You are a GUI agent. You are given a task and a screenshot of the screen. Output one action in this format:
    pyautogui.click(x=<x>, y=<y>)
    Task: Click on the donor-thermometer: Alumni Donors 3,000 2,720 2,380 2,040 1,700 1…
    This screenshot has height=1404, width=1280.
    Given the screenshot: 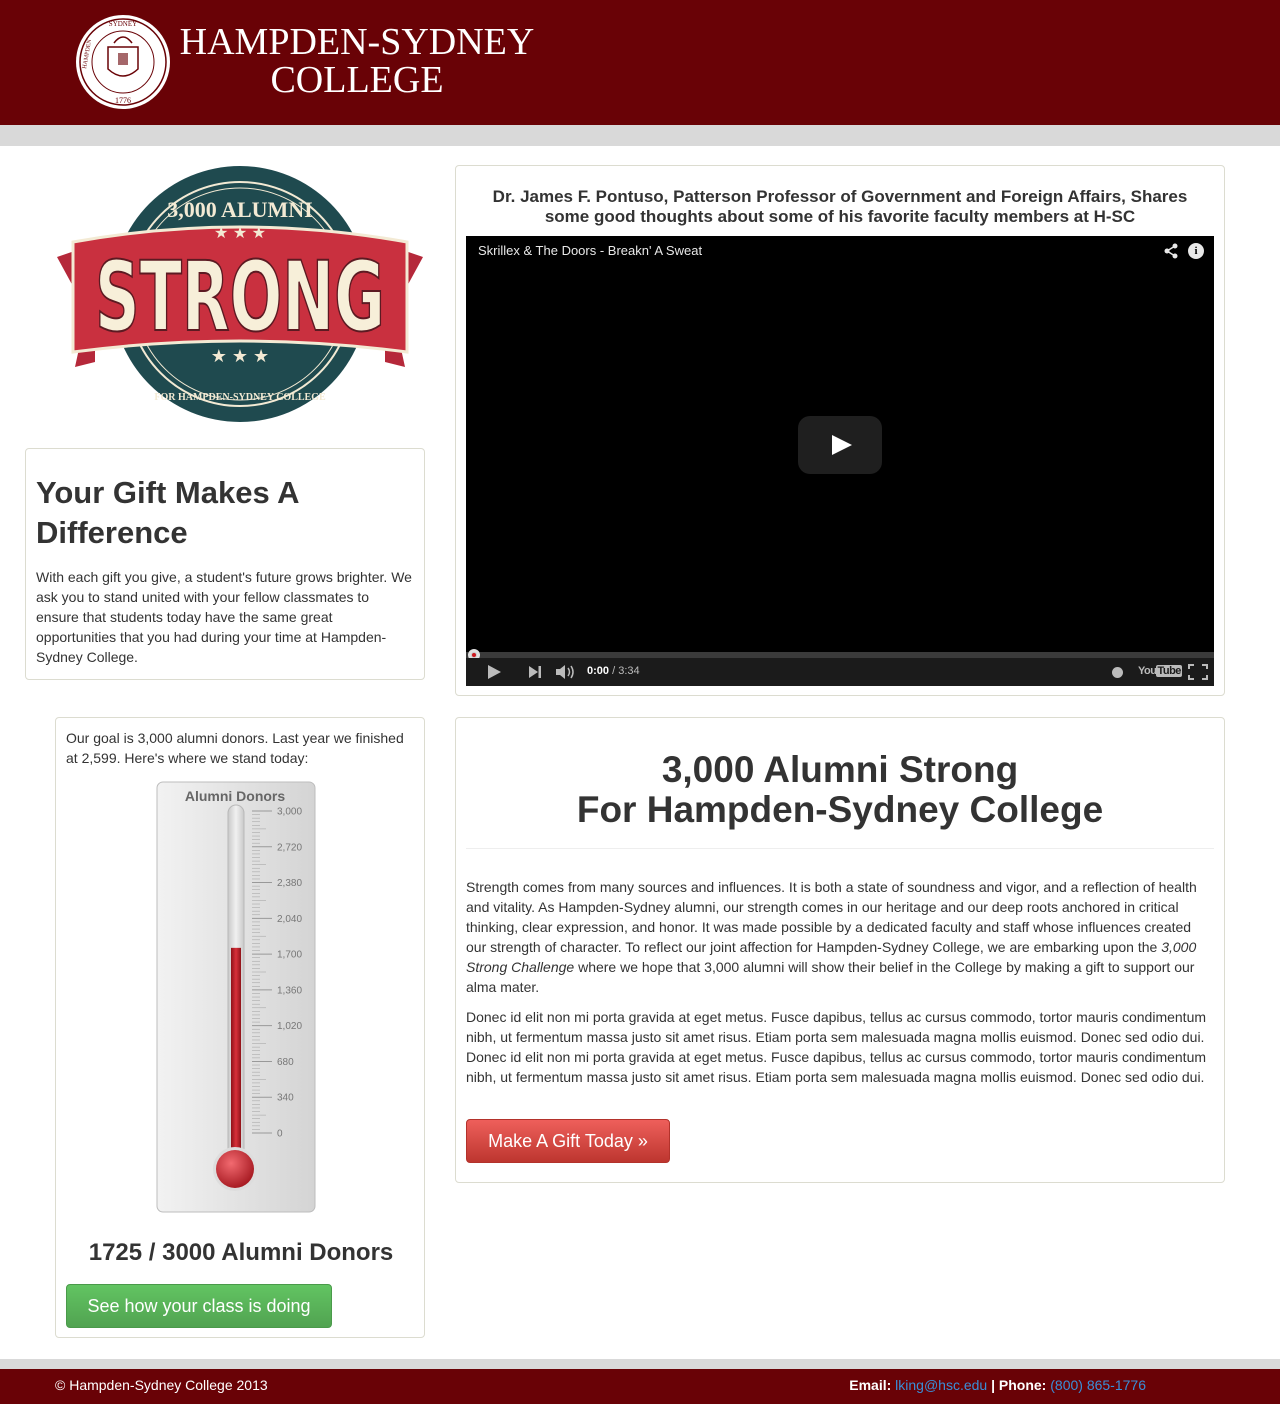 What is the action you would take?
    pyautogui.click(x=236, y=997)
    